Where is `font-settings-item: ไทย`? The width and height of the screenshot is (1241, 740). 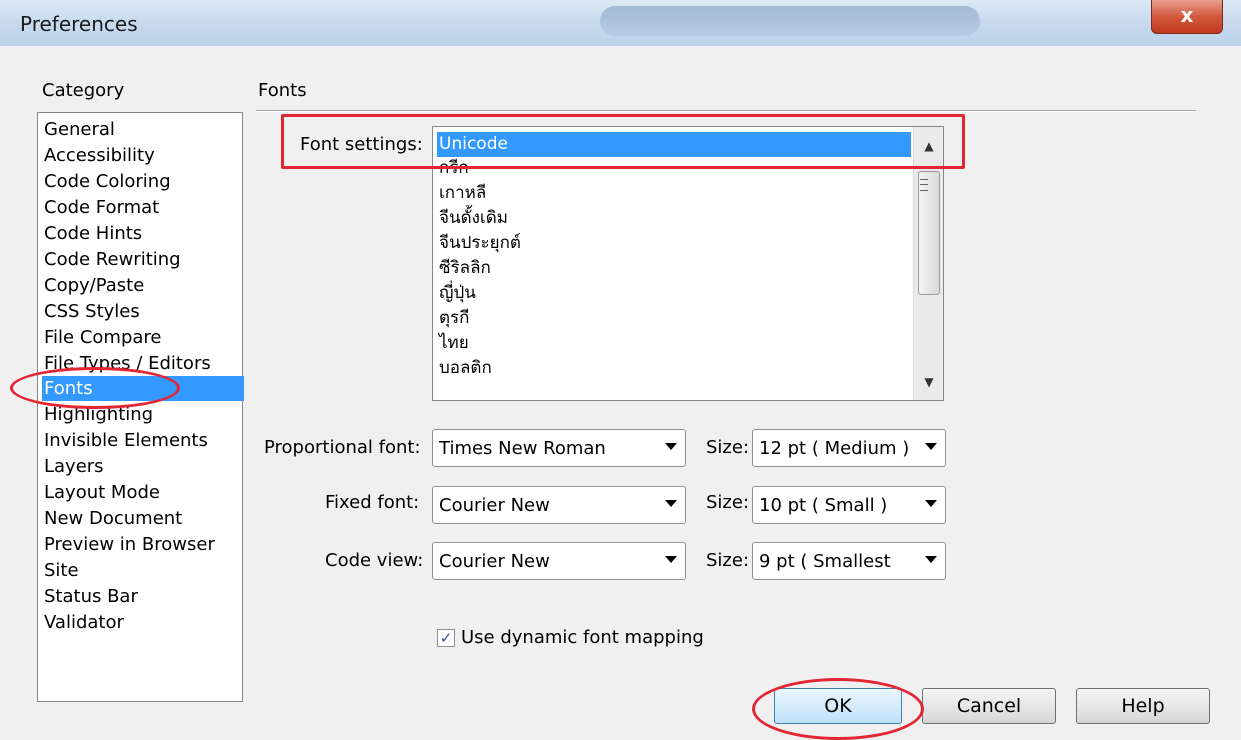
font-settings-item: ไทย is located at coordinates (674, 343).